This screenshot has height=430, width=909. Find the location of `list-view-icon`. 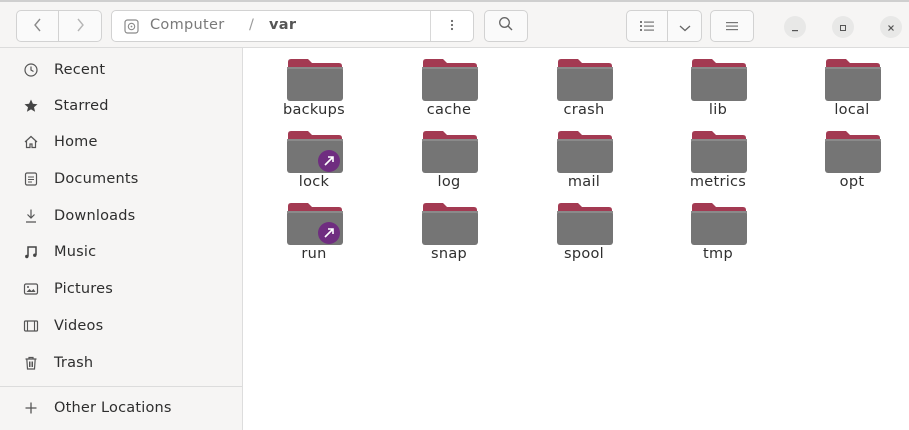

list-view-icon is located at coordinates (647, 26).